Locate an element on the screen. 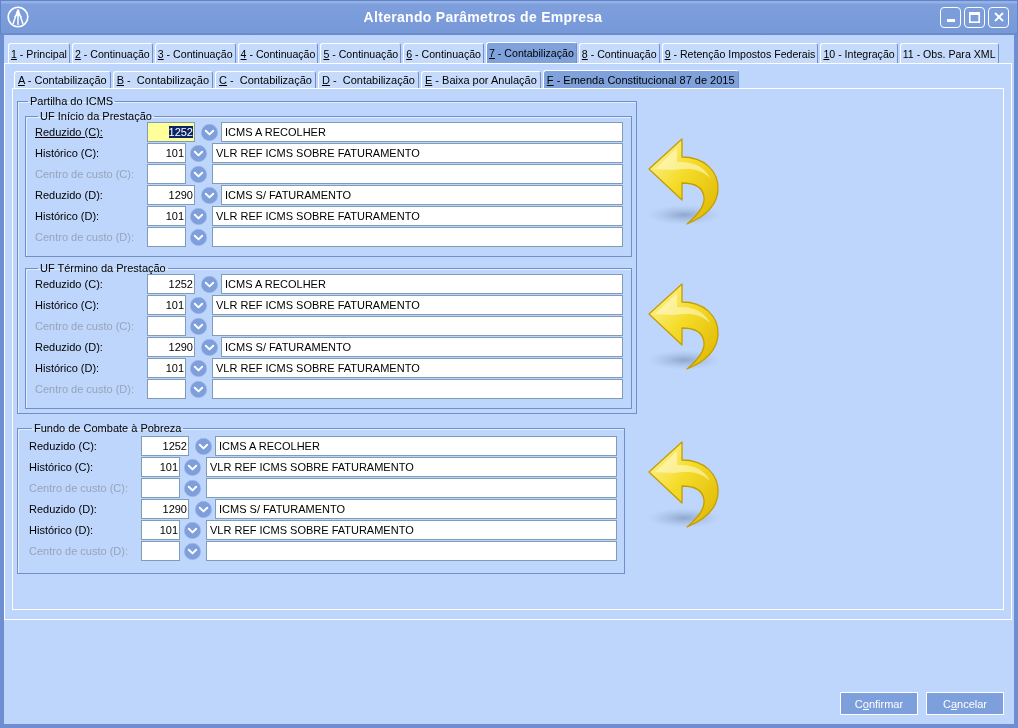 The width and height of the screenshot is (1018, 728). tab: 3 - Continuação is located at coordinates (195, 53).